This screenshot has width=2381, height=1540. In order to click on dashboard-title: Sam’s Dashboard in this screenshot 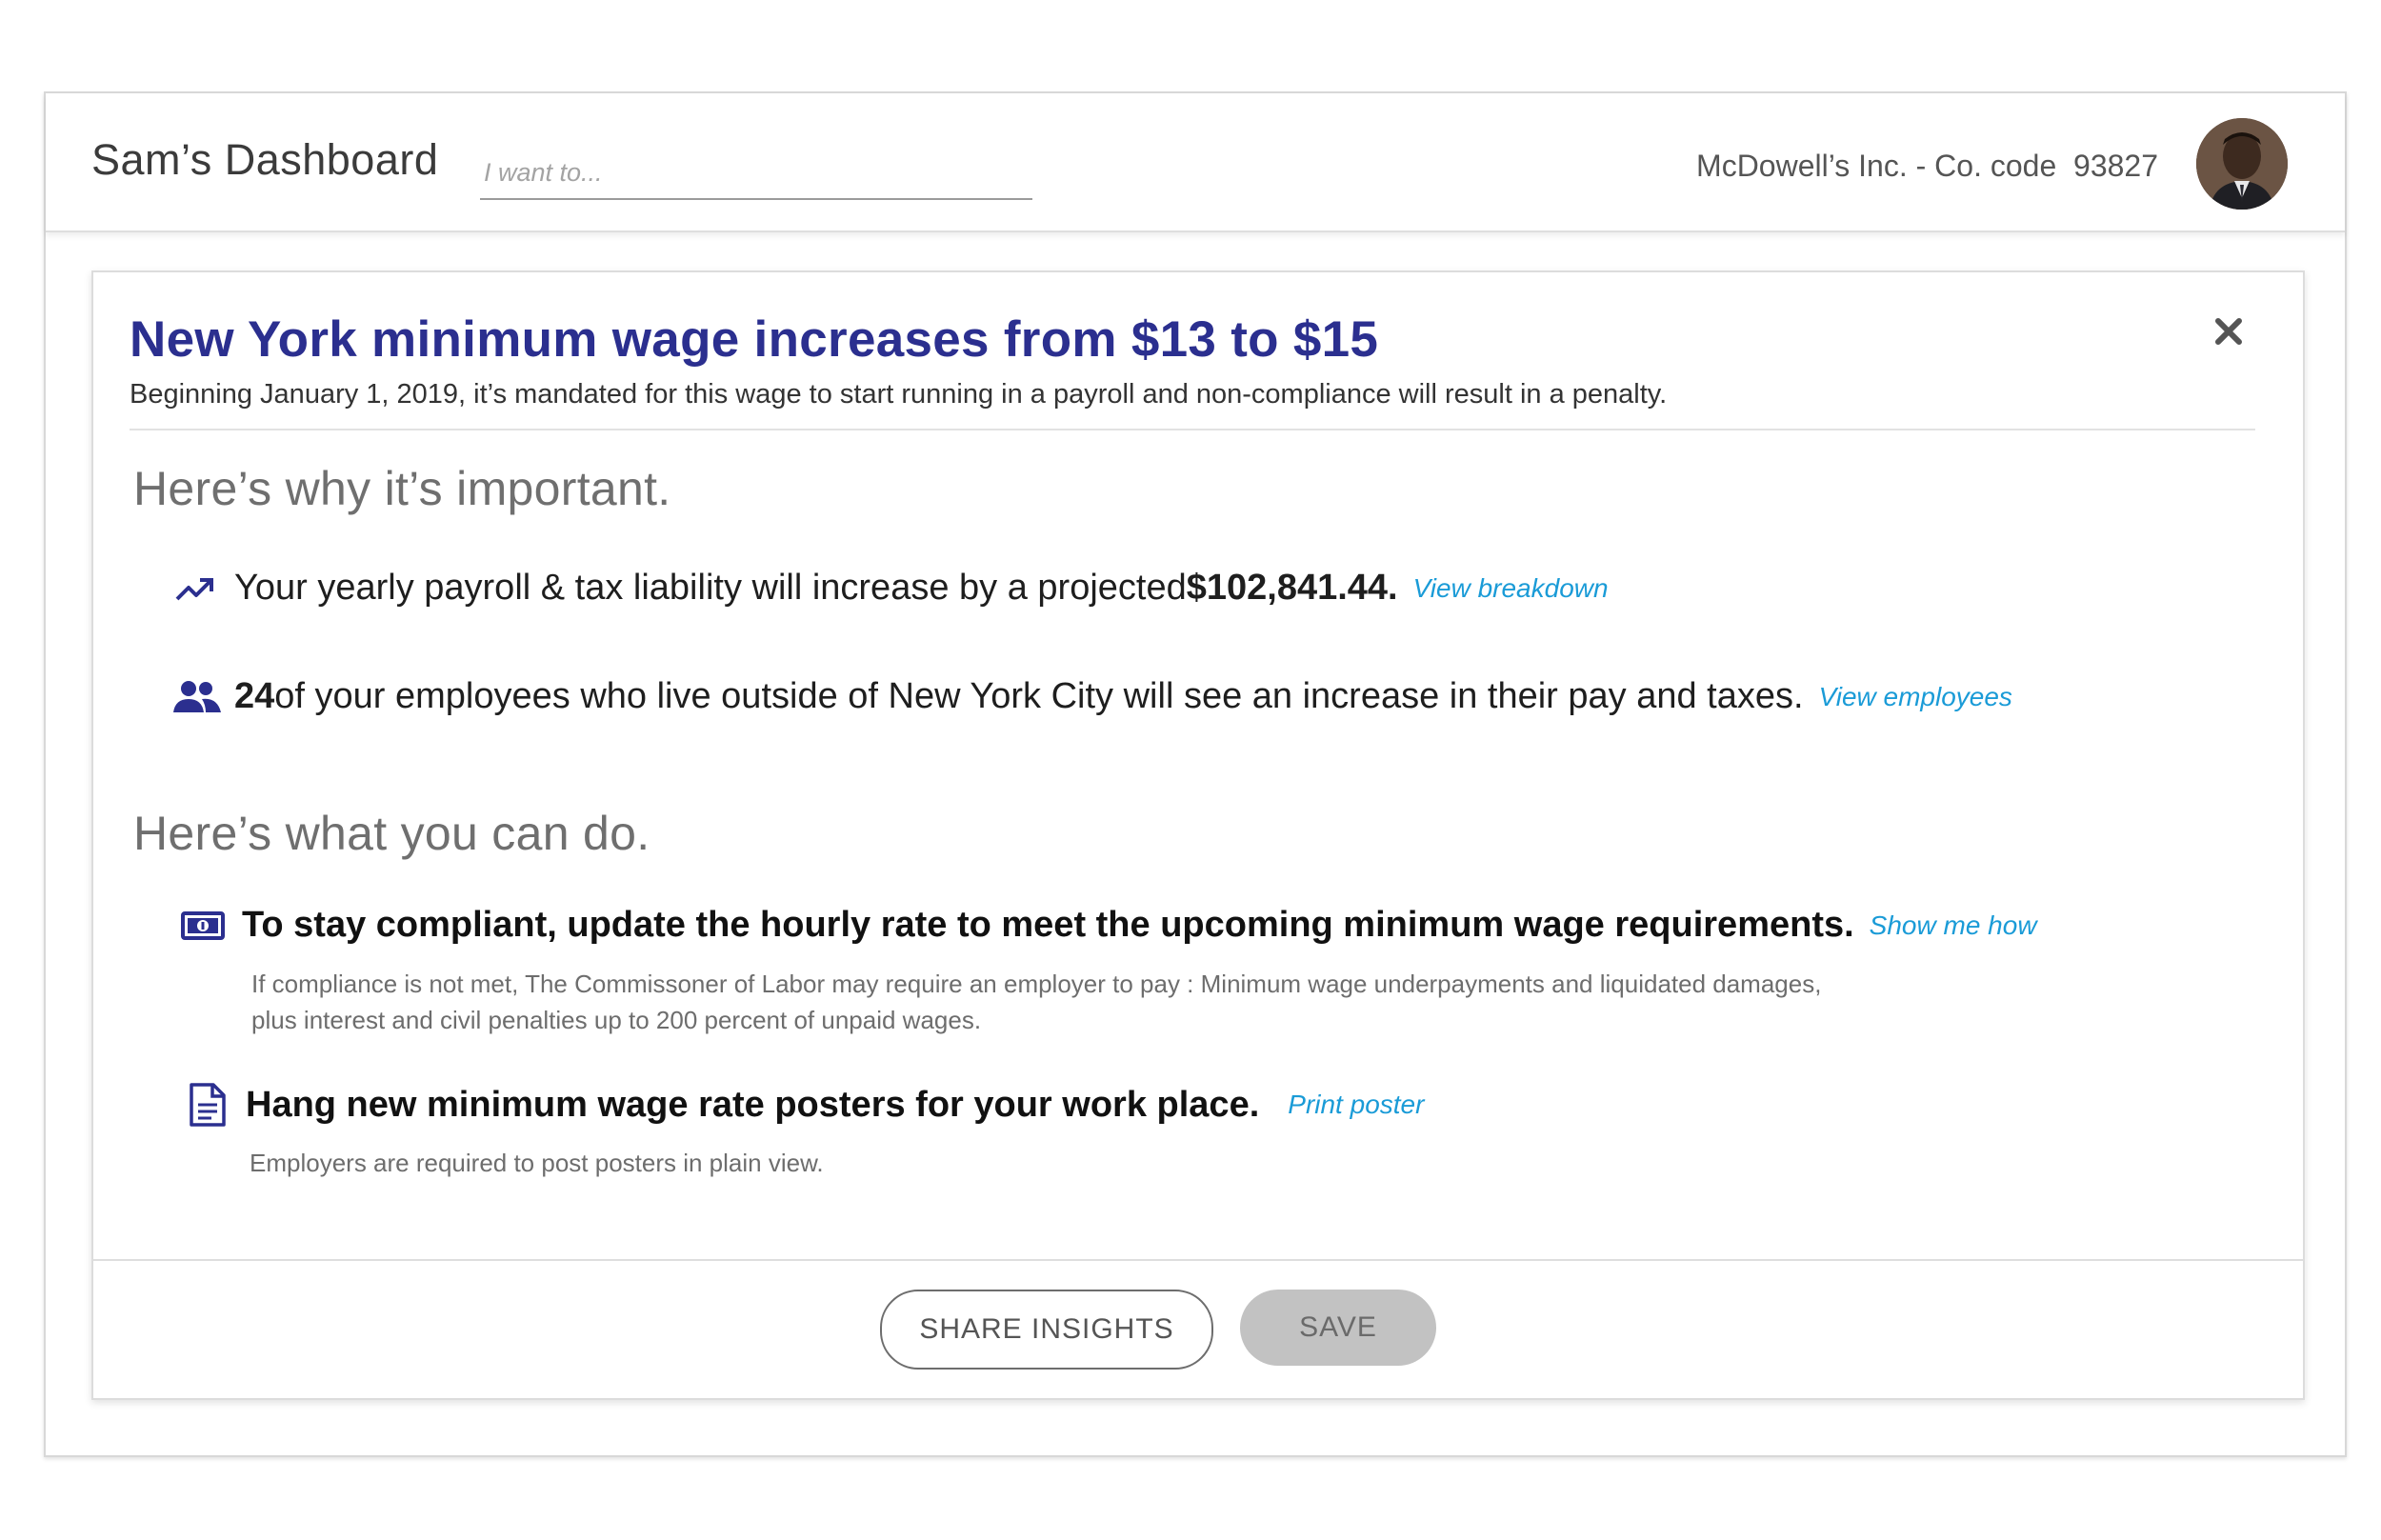, I will do `click(265, 159)`.